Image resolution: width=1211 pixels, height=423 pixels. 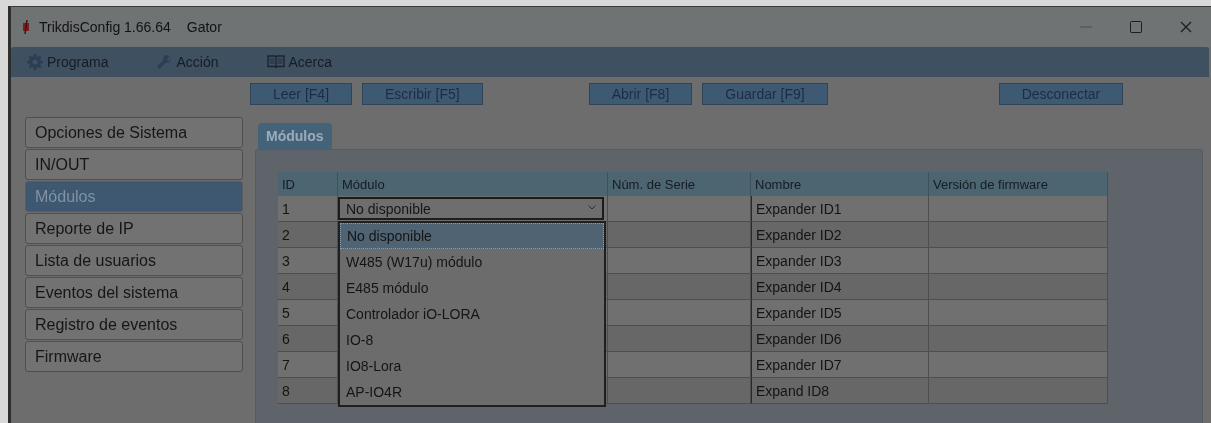 What do you see at coordinates (308, 184) in the screenshot?
I see `column-header: ID` at bounding box center [308, 184].